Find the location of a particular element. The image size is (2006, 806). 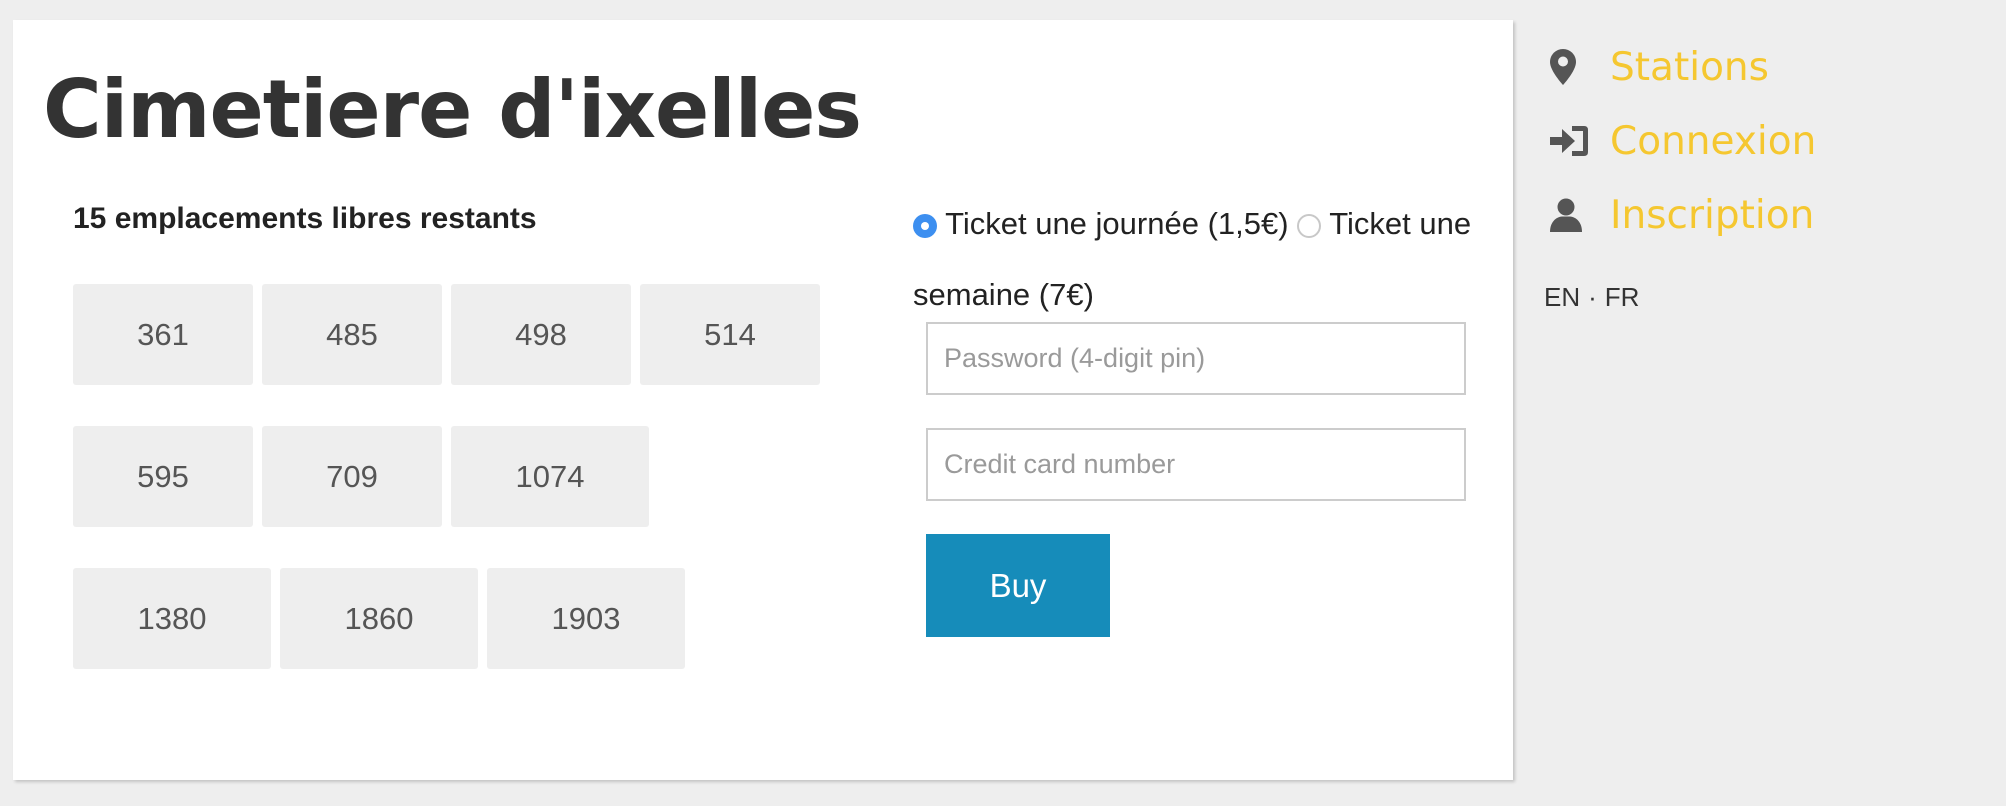

spot-button: 709 is located at coordinates (352, 476).